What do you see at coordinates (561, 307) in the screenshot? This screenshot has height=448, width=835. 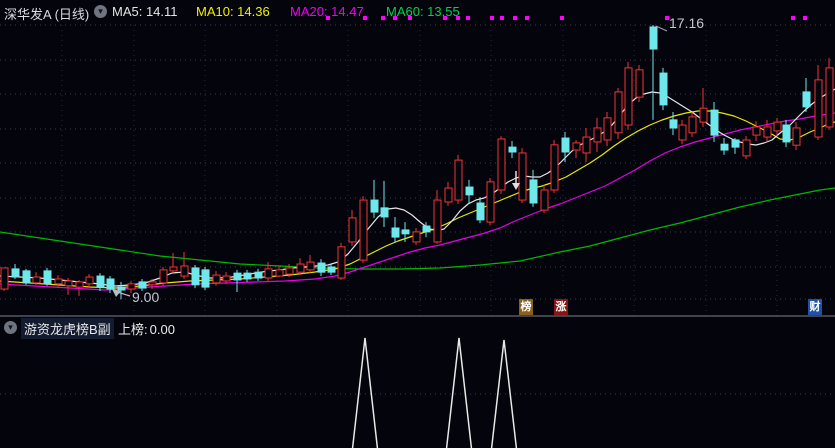 I see `badge-zhang: 涨` at bounding box center [561, 307].